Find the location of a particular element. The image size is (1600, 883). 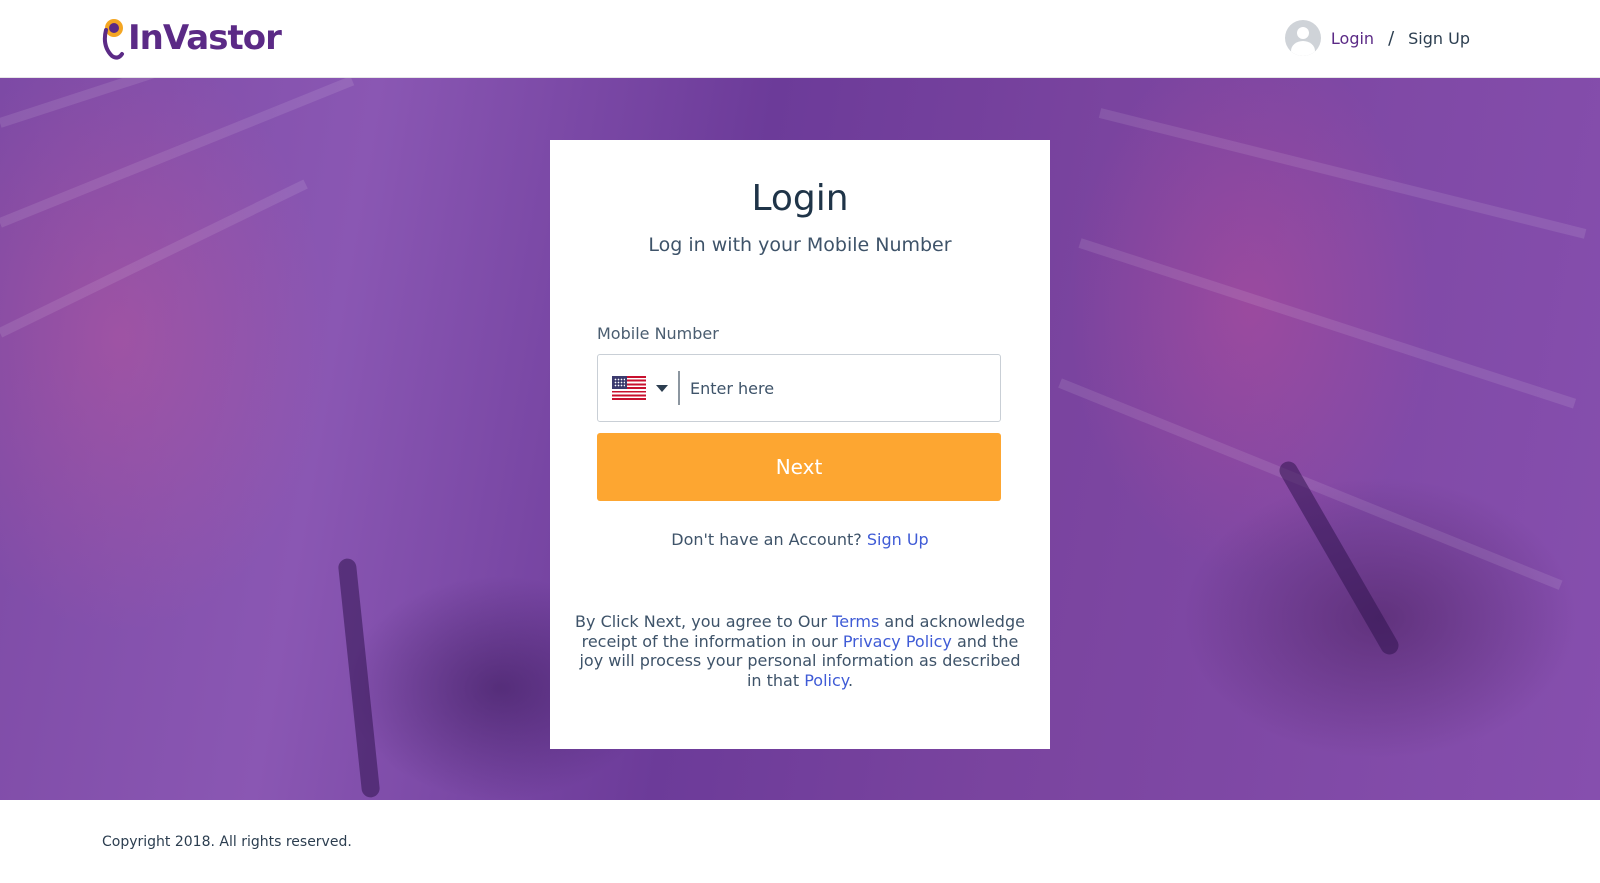

privacy-policy-link: Privacy Policy is located at coordinates (897, 641).